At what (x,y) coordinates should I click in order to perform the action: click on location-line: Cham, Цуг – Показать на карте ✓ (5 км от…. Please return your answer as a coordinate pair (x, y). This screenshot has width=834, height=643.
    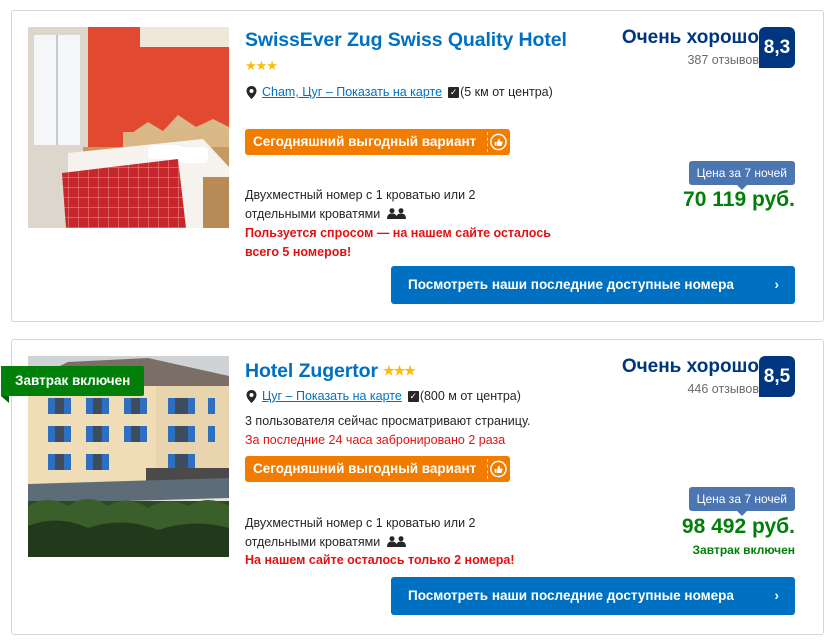
    Looking at the image, I should click on (399, 92).